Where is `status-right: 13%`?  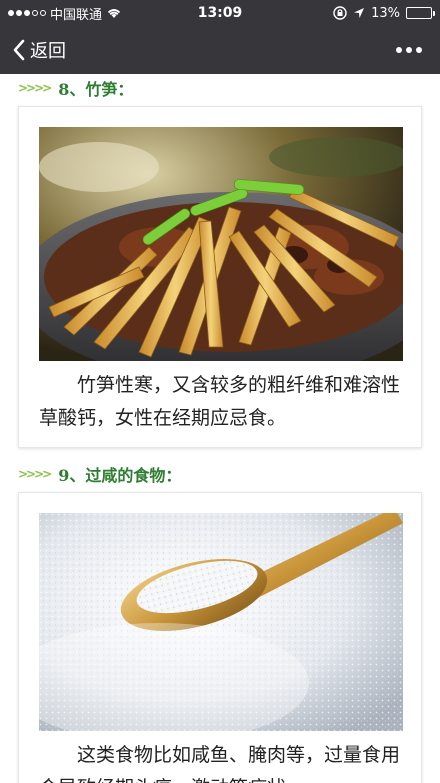 status-right: 13% is located at coordinates (353, 13).